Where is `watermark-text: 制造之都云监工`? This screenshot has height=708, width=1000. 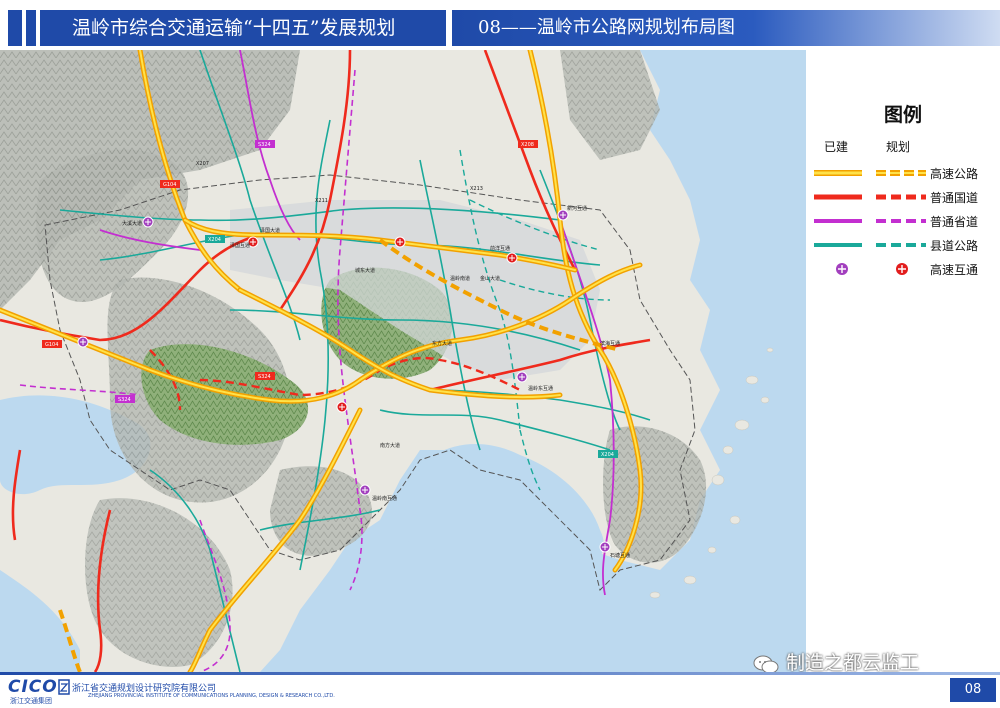 watermark-text: 制造之都云监工 is located at coordinates (853, 663).